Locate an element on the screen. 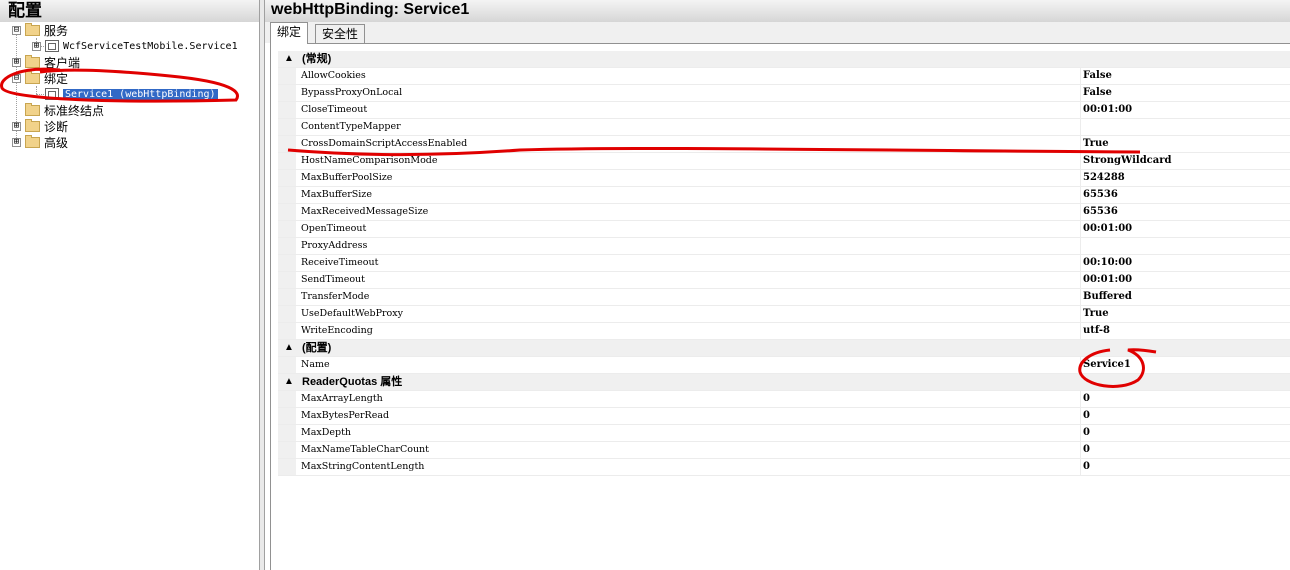 The height and width of the screenshot is (570, 1290). property-row: MaxStringContentLength 0 is located at coordinates (784, 467).